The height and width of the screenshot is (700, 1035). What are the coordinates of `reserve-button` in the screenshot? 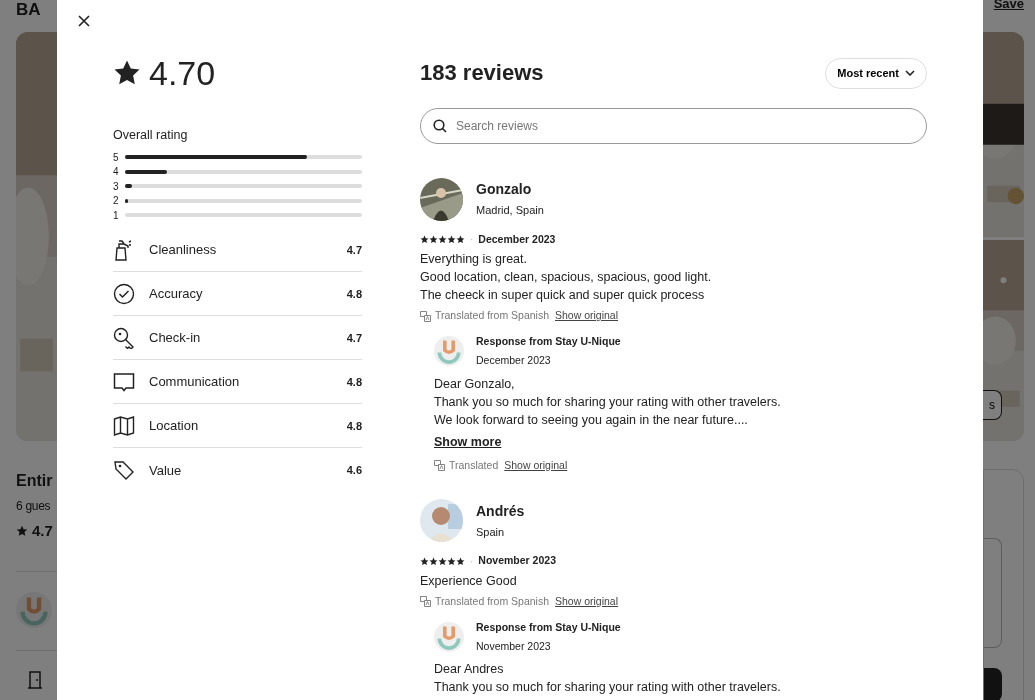 It's located at (993, 684).